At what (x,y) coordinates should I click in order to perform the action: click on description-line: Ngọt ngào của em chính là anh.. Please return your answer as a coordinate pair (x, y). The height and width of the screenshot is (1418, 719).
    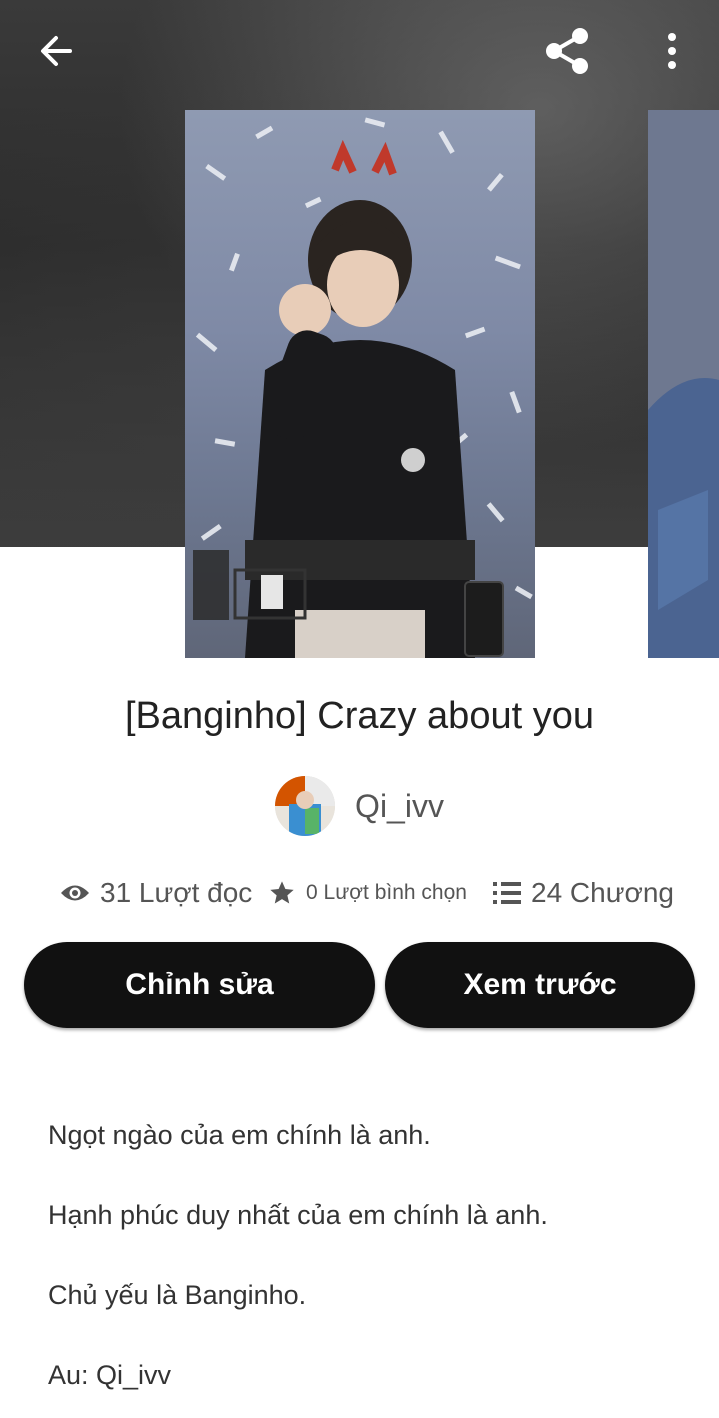
    Looking at the image, I should click on (239, 1135).